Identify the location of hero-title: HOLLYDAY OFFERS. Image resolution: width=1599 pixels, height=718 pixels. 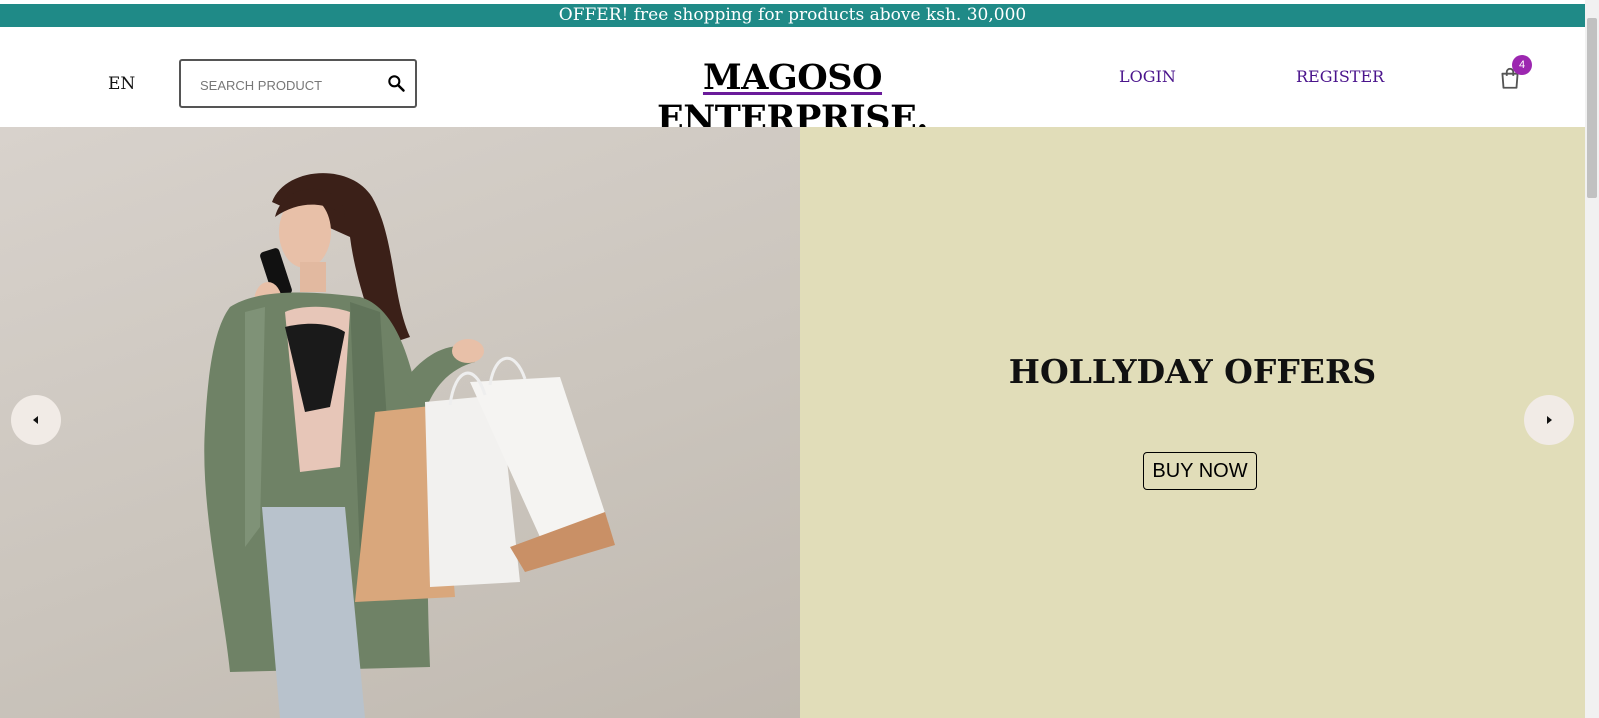
(1192, 371).